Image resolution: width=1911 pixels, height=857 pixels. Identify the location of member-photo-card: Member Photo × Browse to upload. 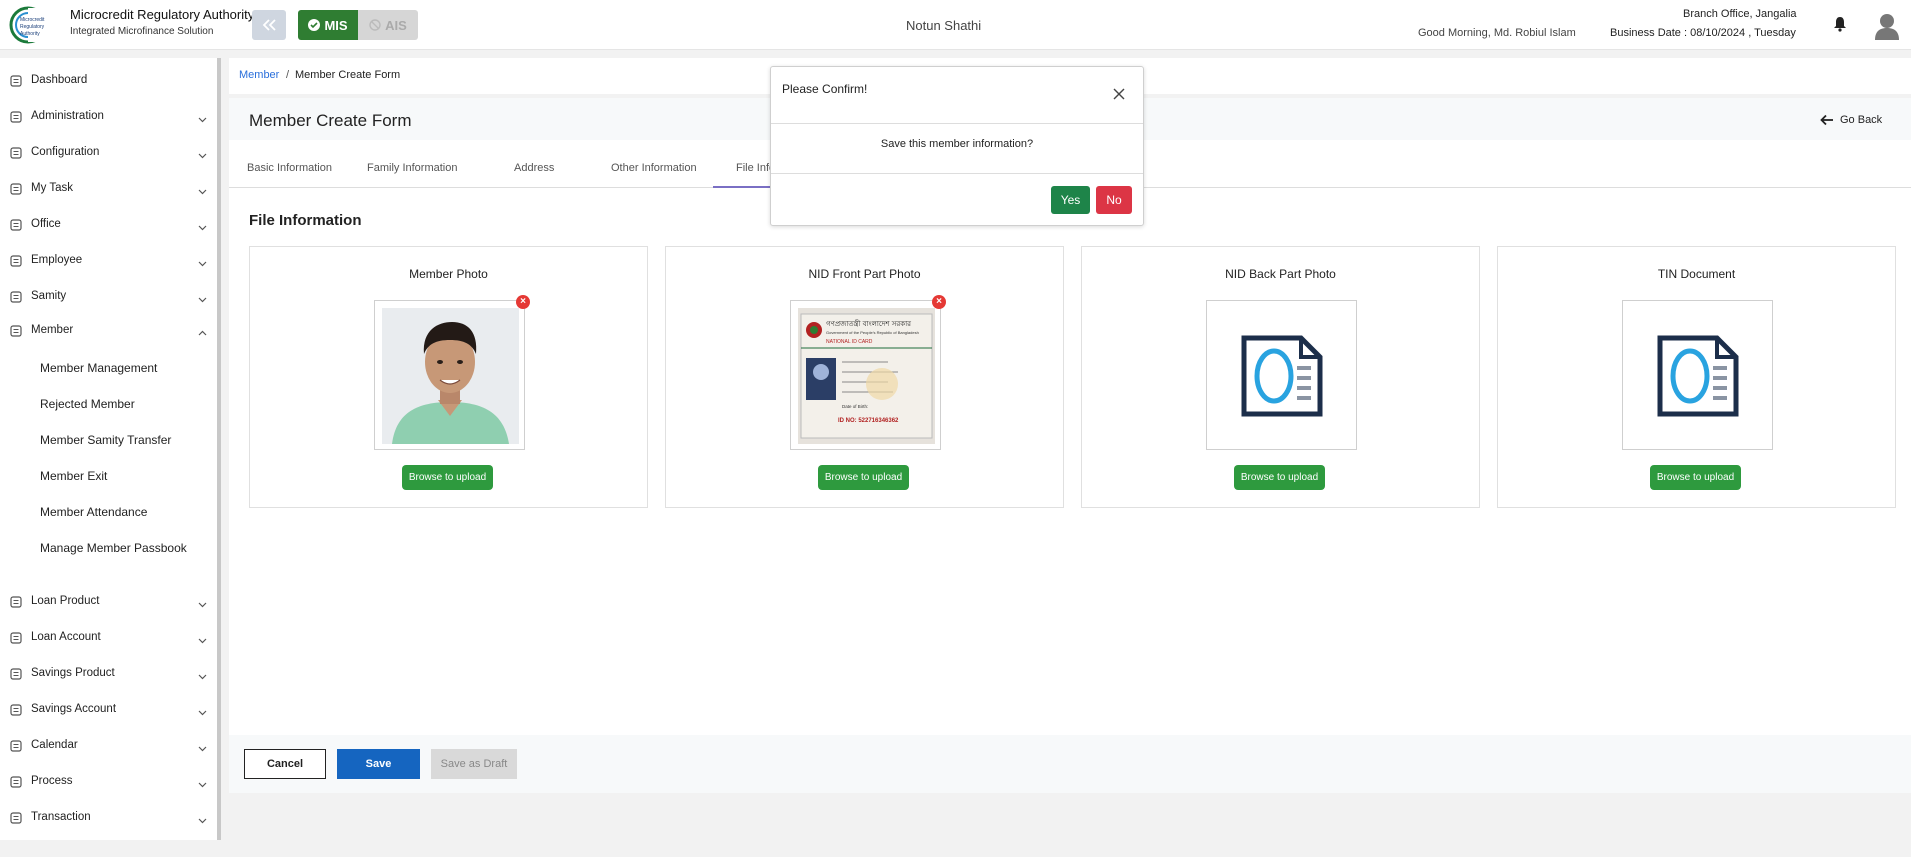
(448, 377).